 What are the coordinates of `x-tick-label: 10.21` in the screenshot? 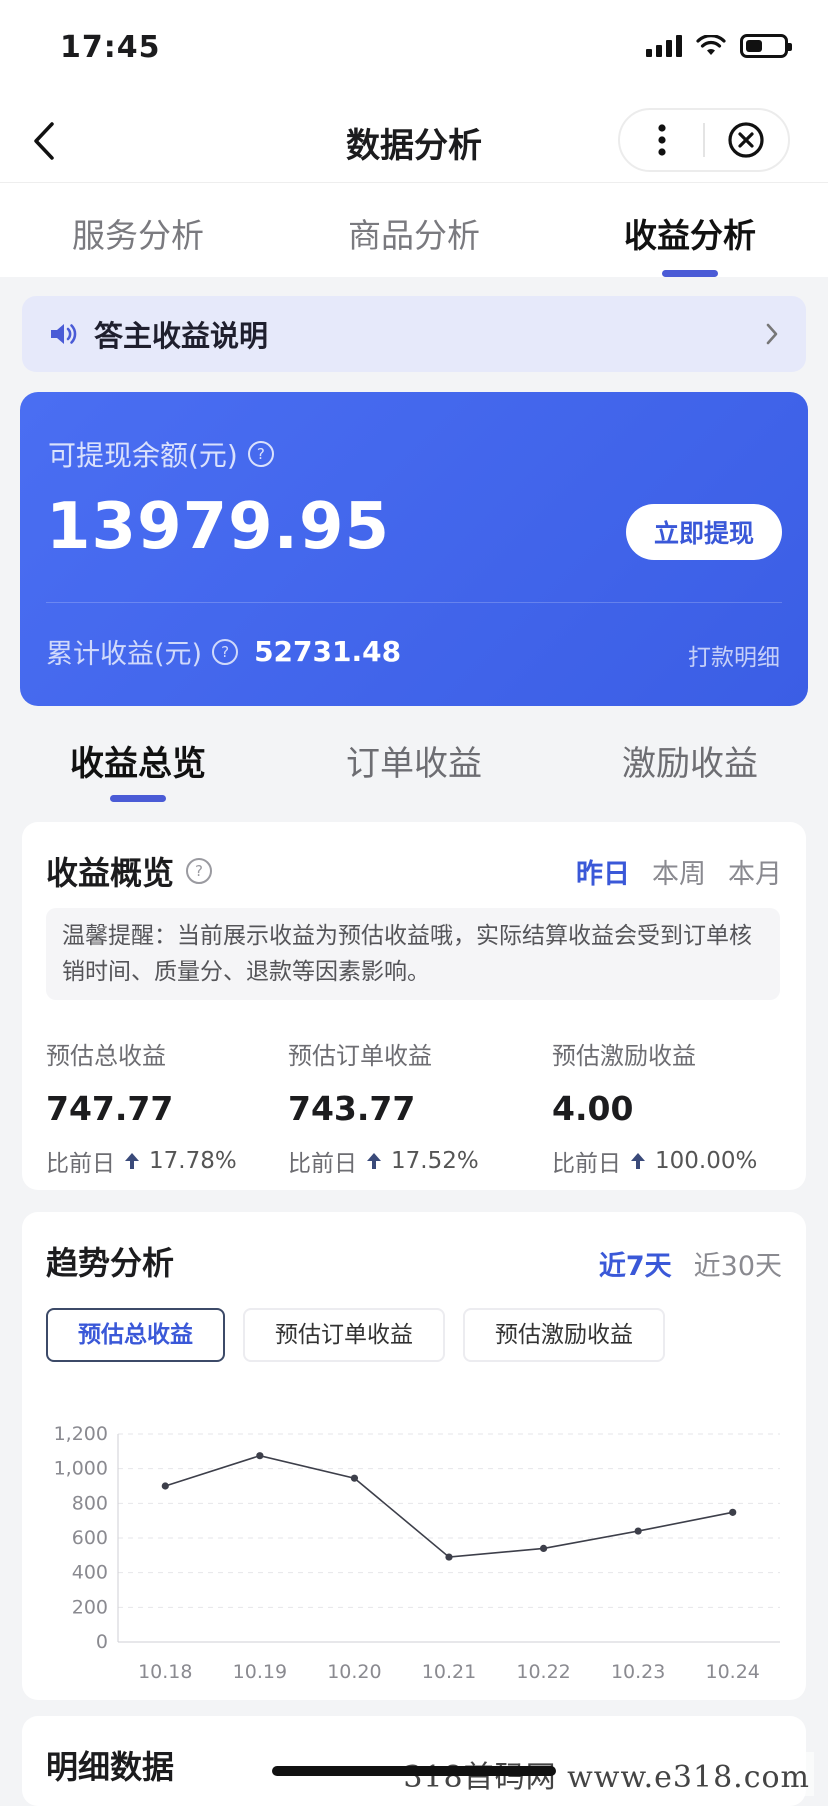 It's located at (449, 1672).